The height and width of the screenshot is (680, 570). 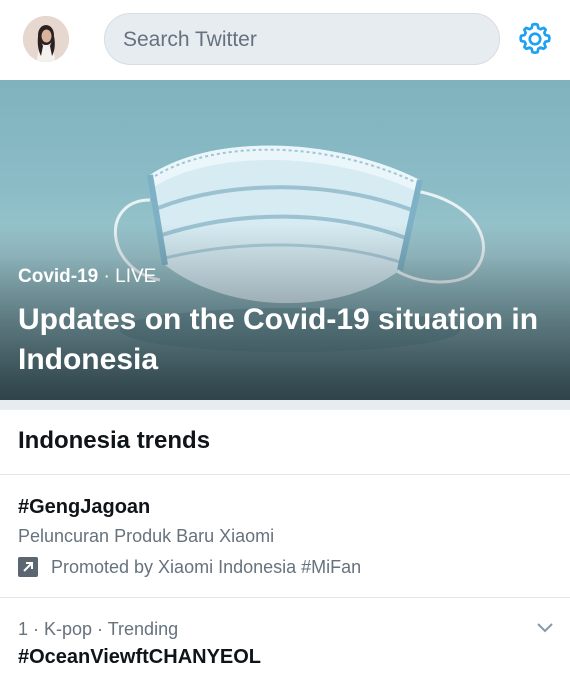 I want to click on trend-context: 1 · K-pop · Trending, so click(x=98, y=629).